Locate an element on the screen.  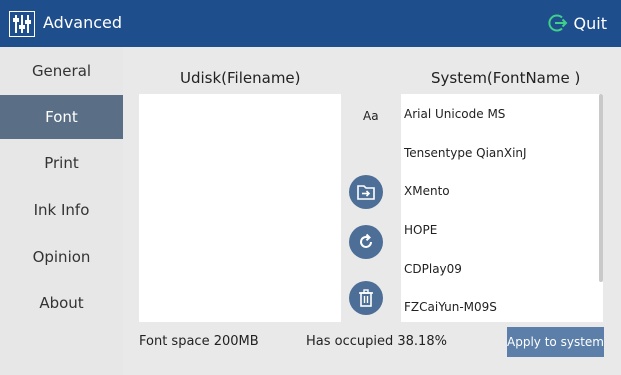
delete-font-button is located at coordinates (366, 298).